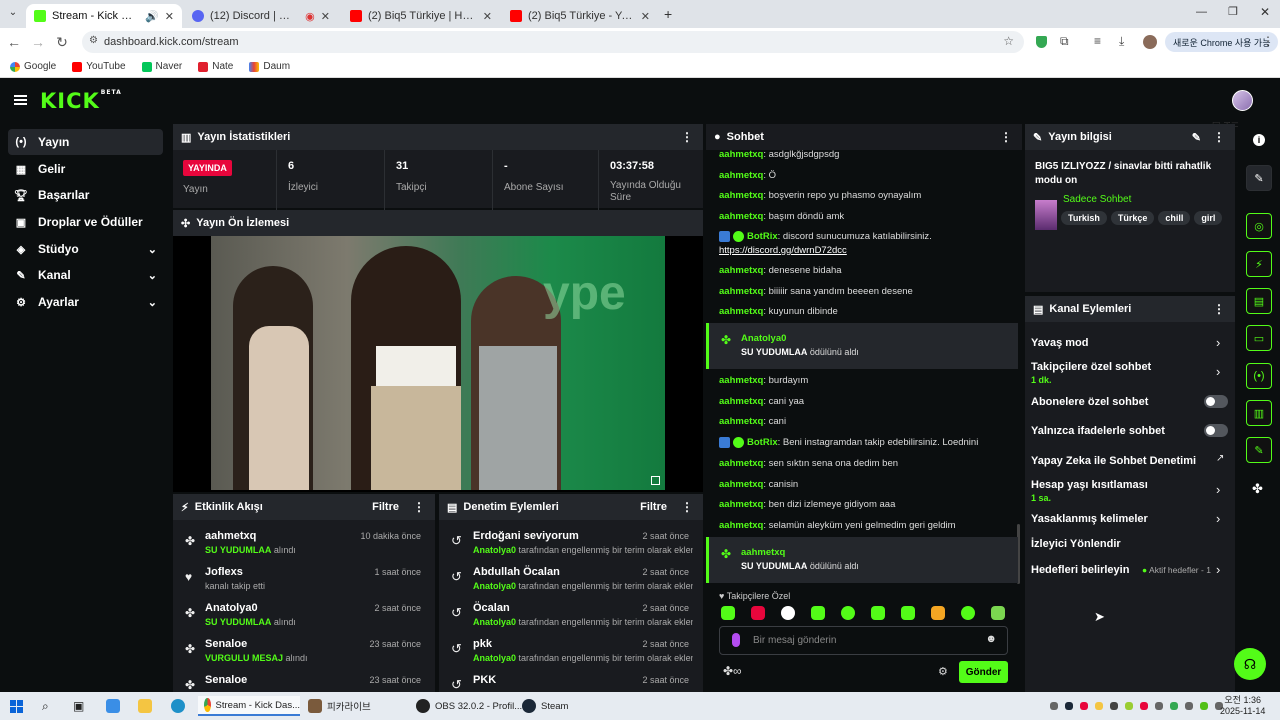 This screenshot has height=720, width=1280. Describe the element at coordinates (85, 195) in the screenshot. I see `sidebar-item-basarilar: 🏆︎ Başarılar` at that location.